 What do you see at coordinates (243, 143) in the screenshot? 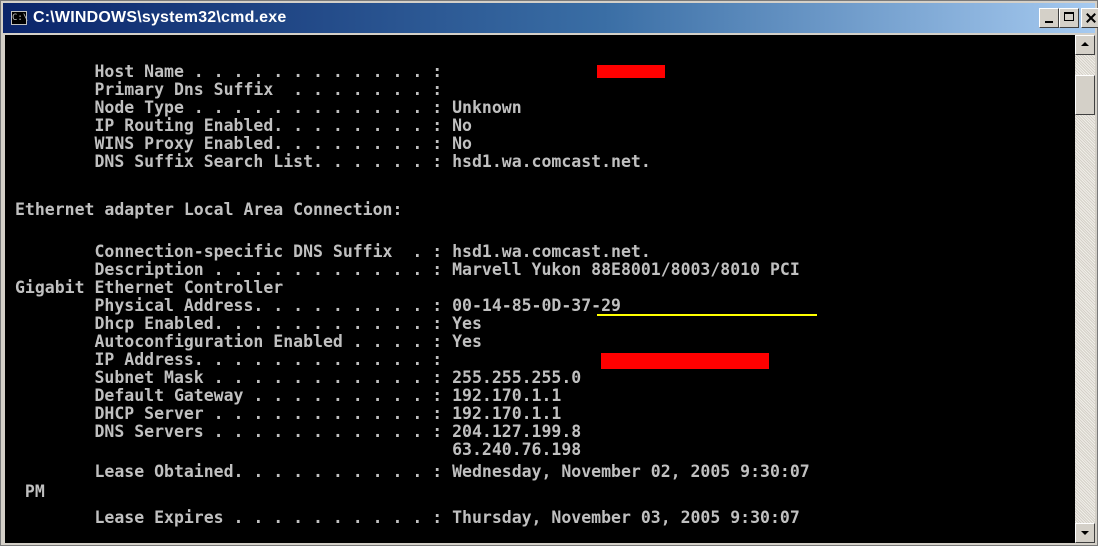
I see `console-line: WINS Proxy Enabled. . . . . . . . : No` at bounding box center [243, 143].